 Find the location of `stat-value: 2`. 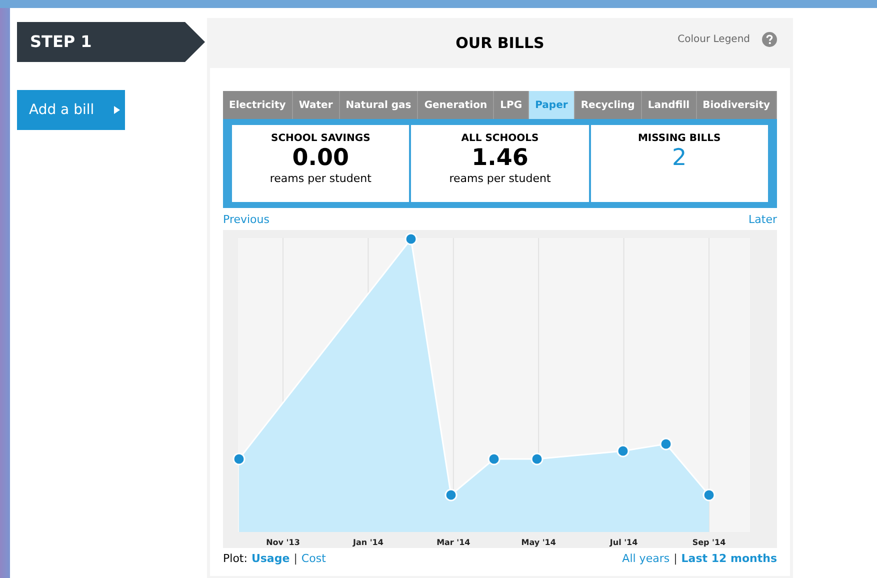

stat-value: 2 is located at coordinates (679, 158).